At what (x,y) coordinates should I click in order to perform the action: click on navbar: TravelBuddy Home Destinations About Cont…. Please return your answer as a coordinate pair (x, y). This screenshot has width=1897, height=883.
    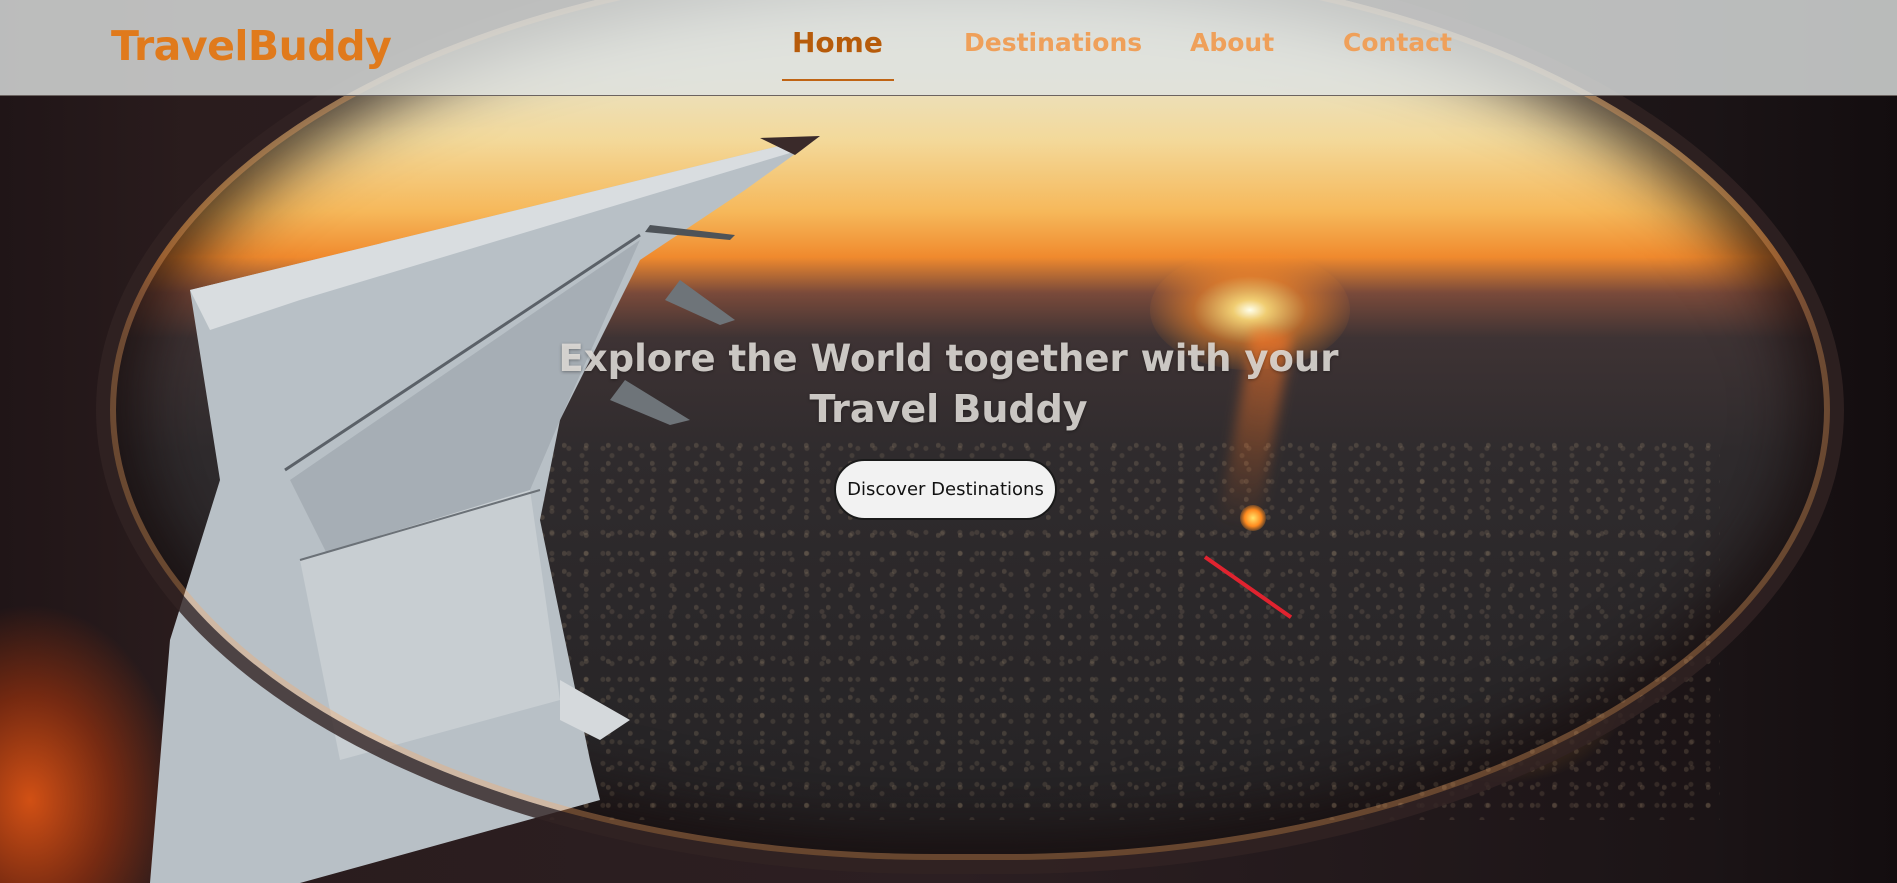
    Looking at the image, I should click on (948, 48).